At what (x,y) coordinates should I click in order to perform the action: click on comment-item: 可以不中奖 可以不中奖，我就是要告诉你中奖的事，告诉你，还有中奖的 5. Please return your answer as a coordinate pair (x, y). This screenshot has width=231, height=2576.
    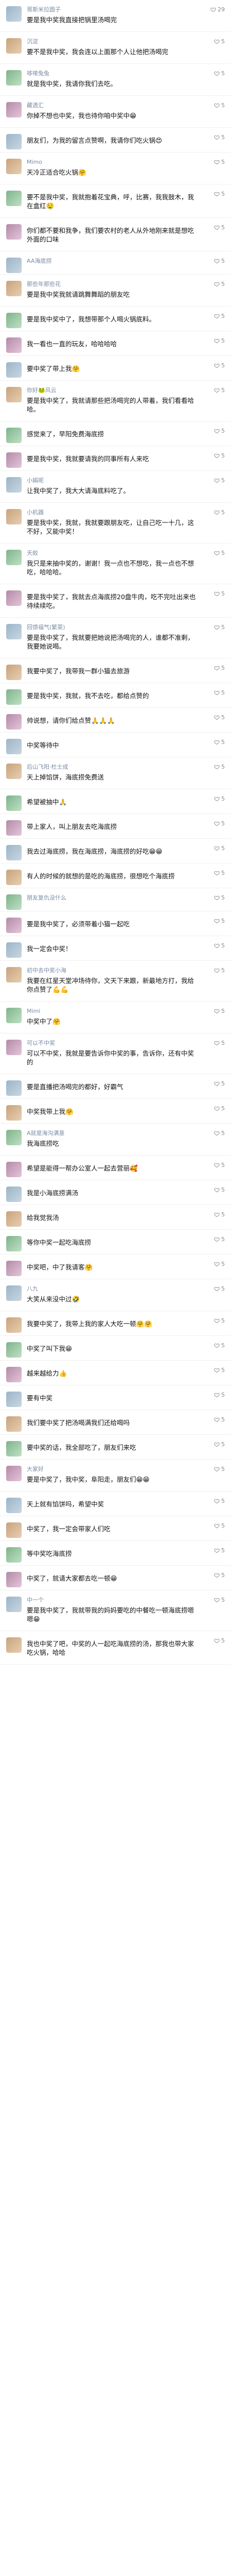
    Looking at the image, I should click on (115, 1053).